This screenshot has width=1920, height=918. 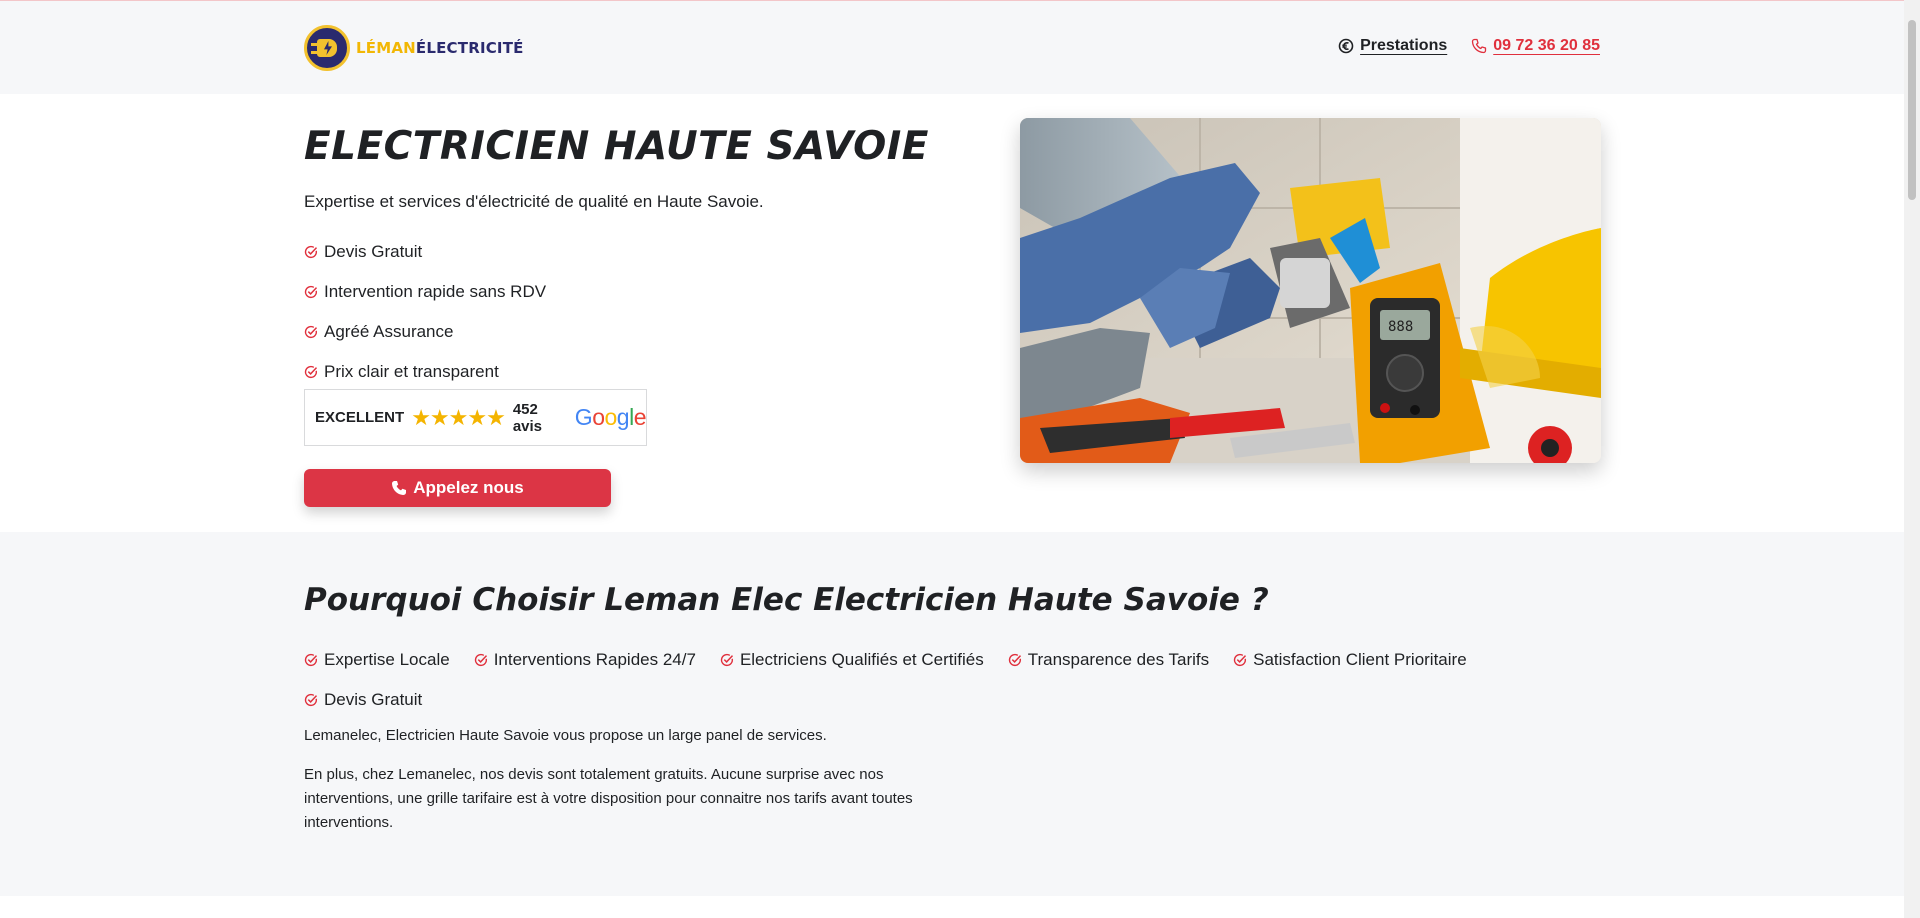 What do you see at coordinates (327, 48) in the screenshot?
I see `plug-logo-icon` at bounding box center [327, 48].